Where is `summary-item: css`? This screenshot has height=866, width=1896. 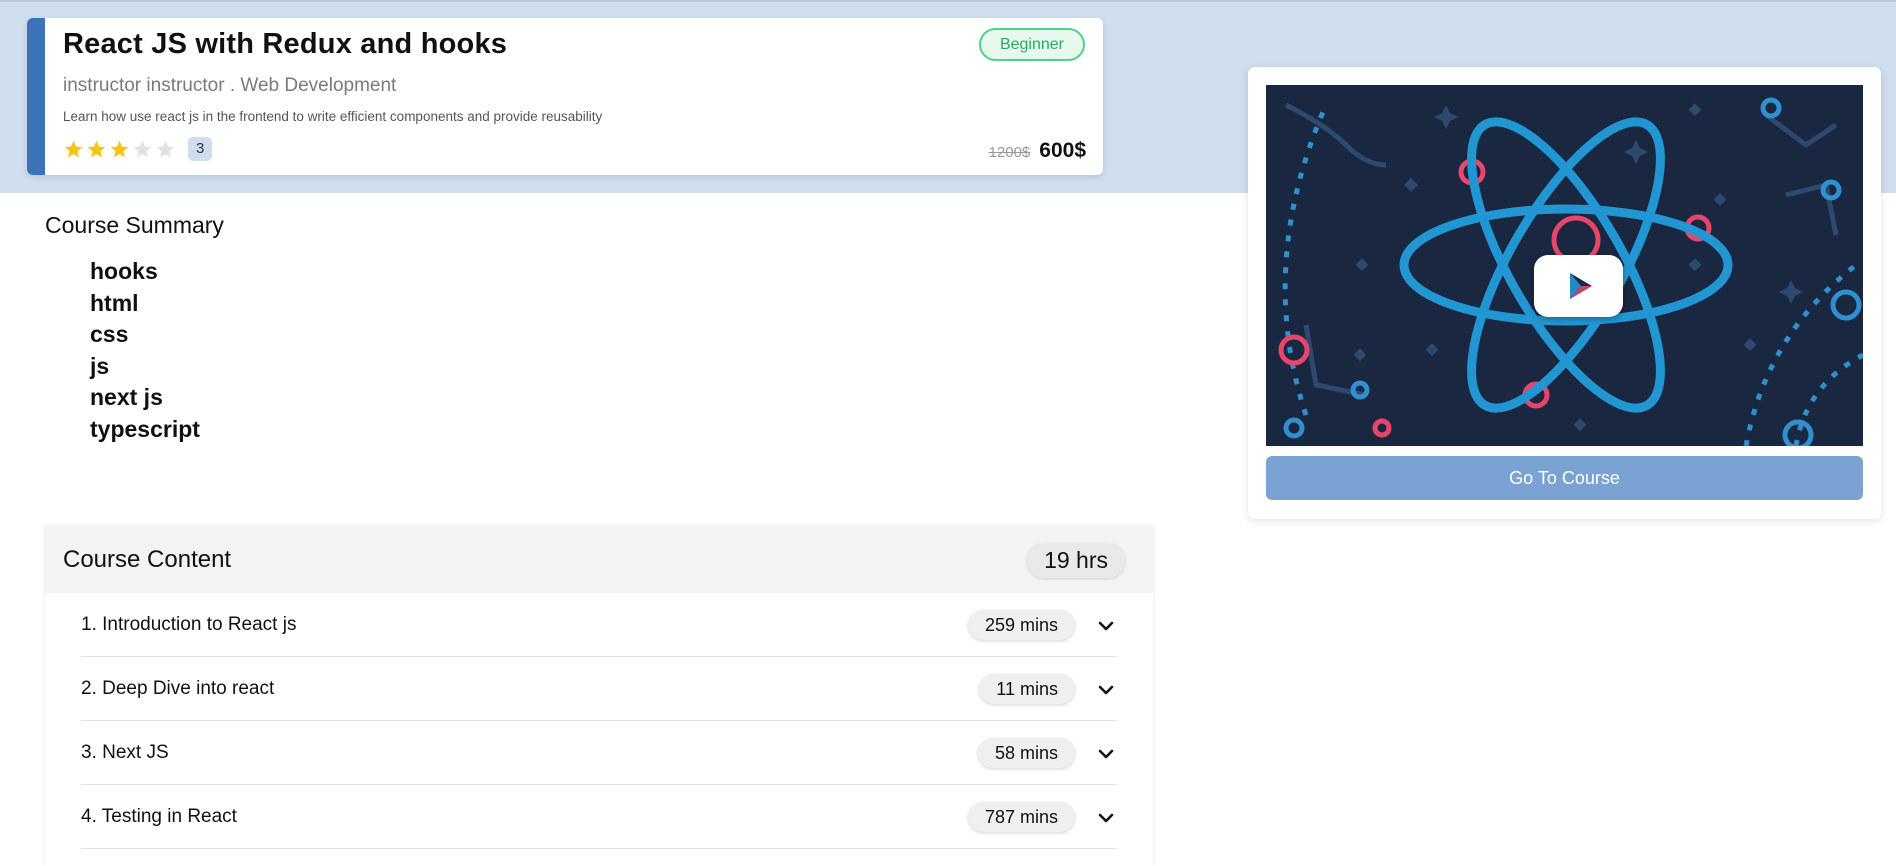 summary-item: css is located at coordinates (109, 334).